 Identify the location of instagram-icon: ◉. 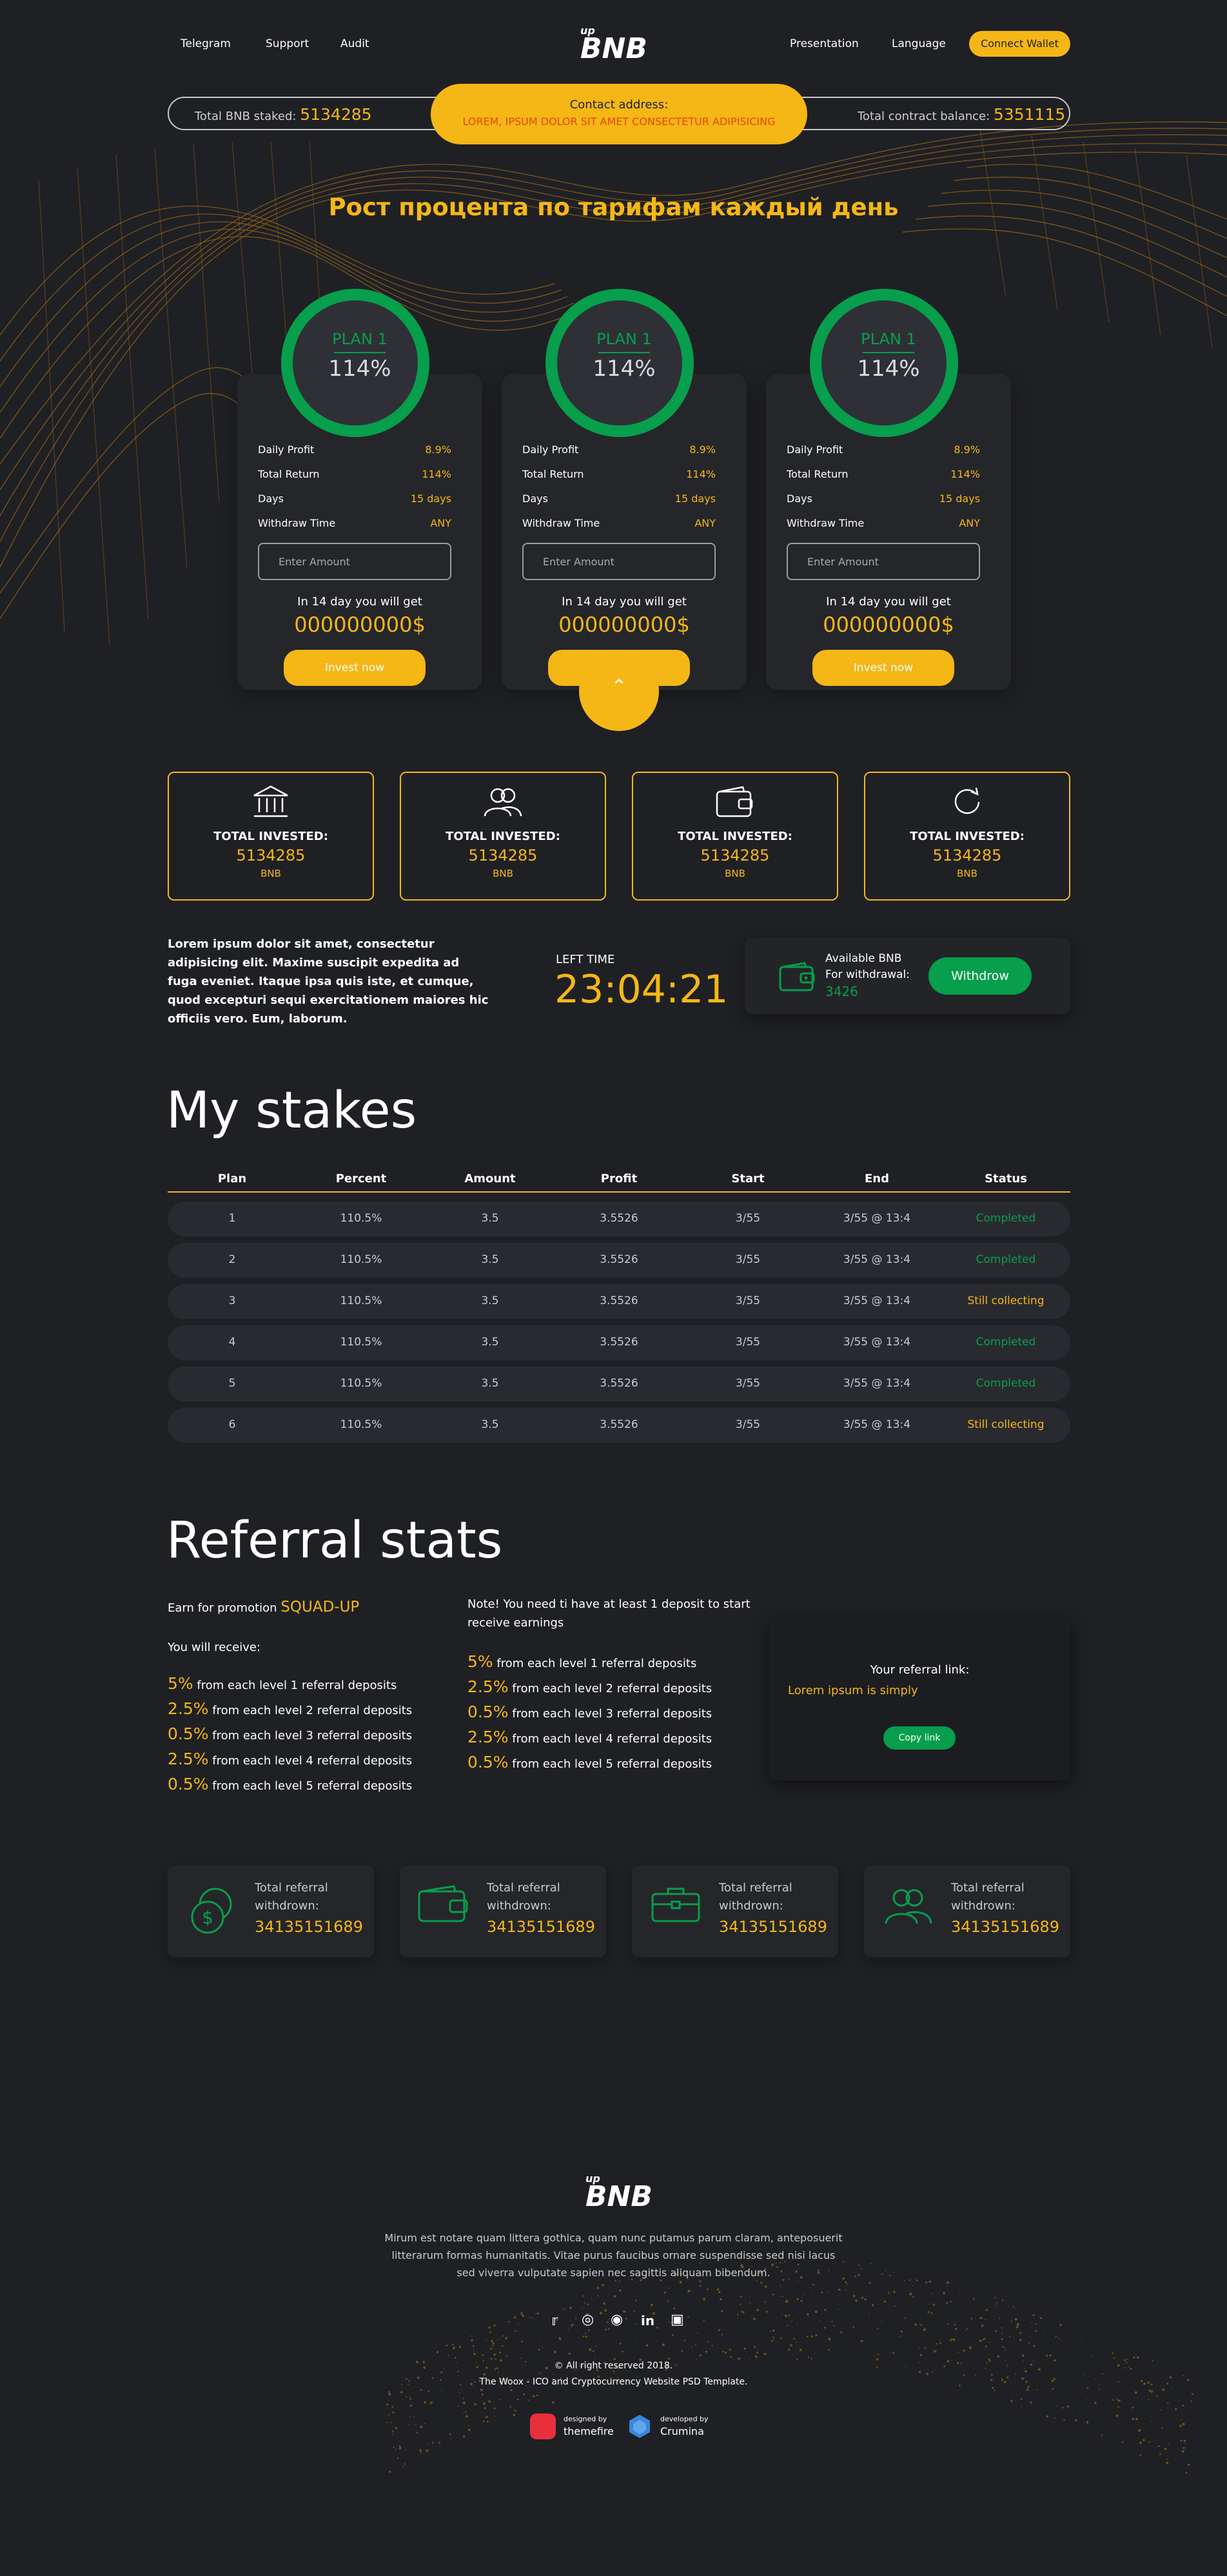
(617, 2320).